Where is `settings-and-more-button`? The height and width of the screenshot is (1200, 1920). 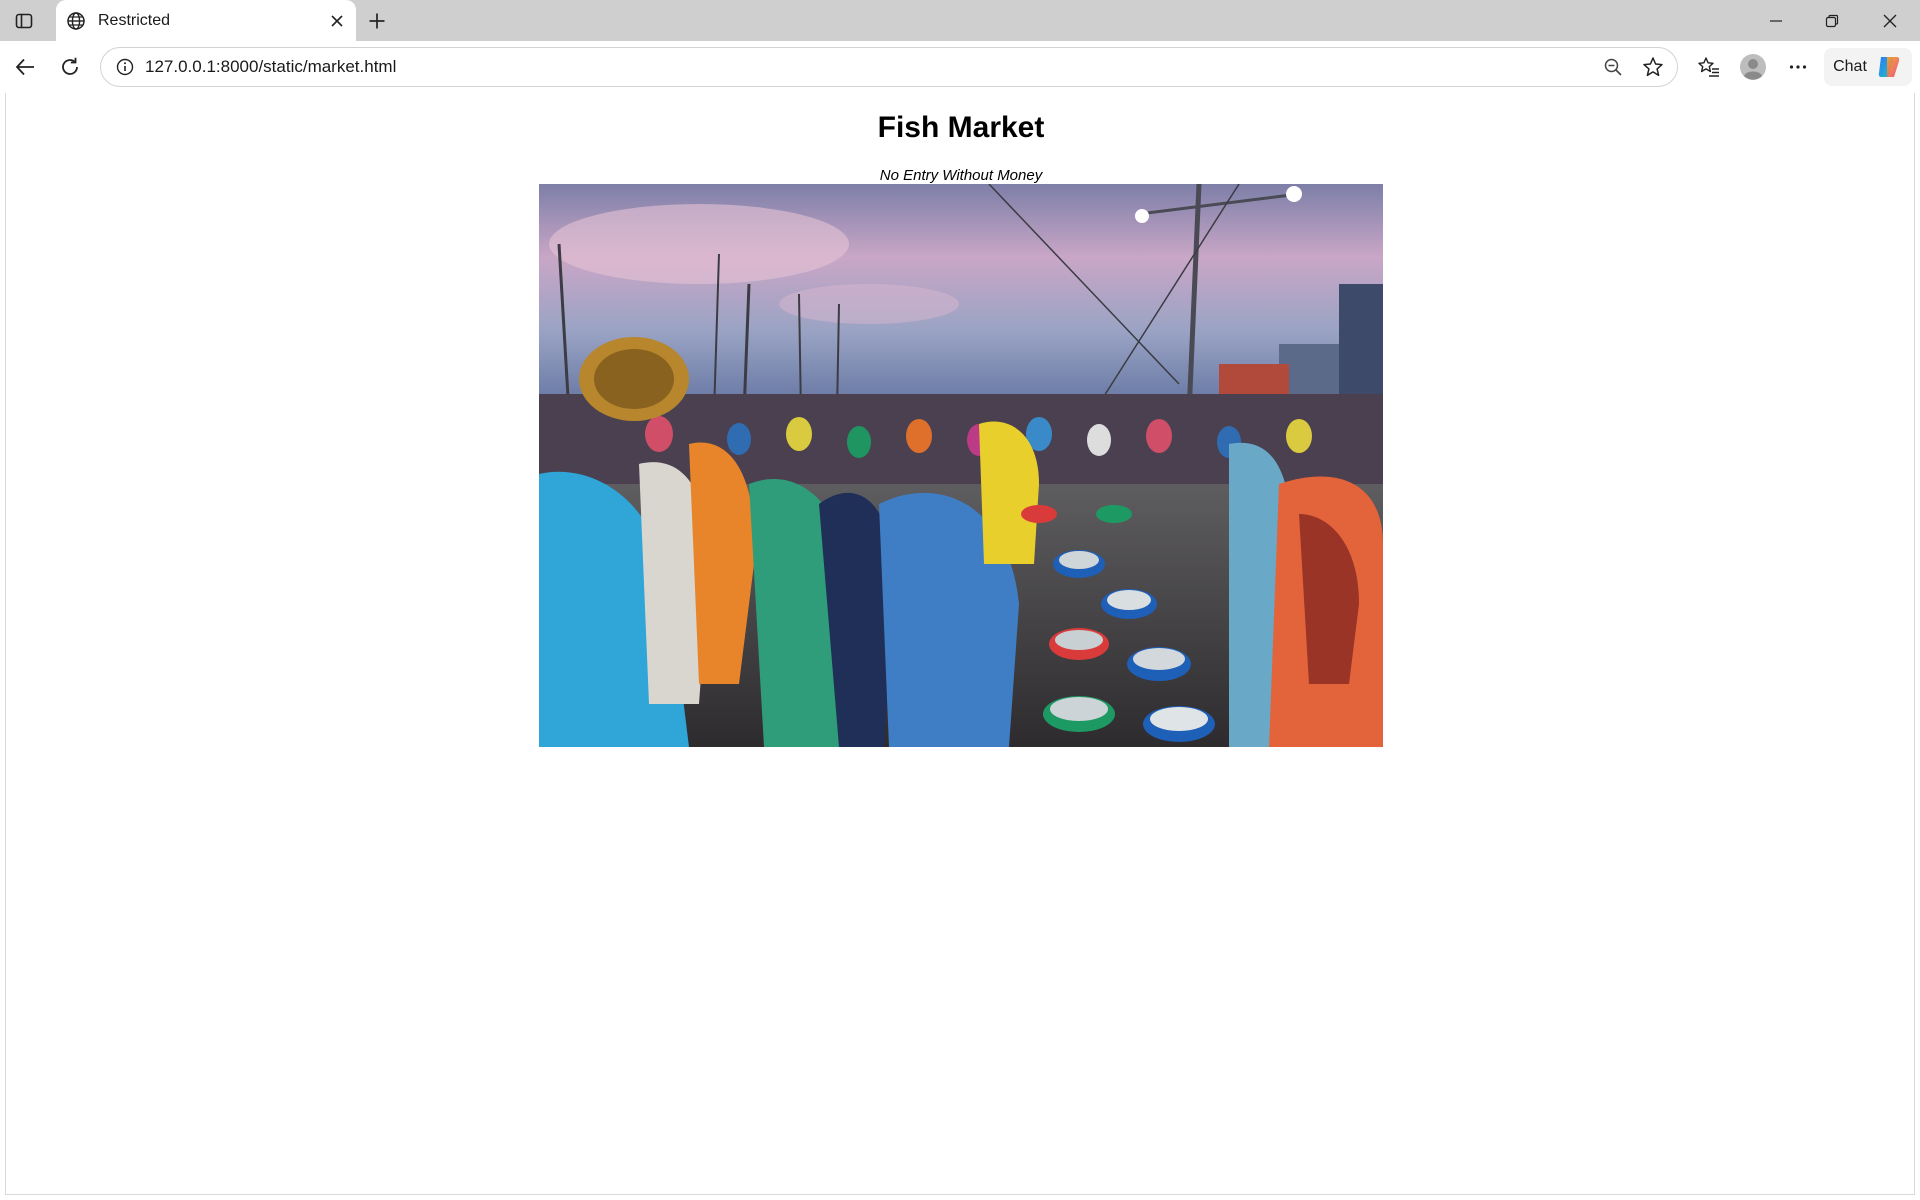 settings-and-more-button is located at coordinates (1798, 67).